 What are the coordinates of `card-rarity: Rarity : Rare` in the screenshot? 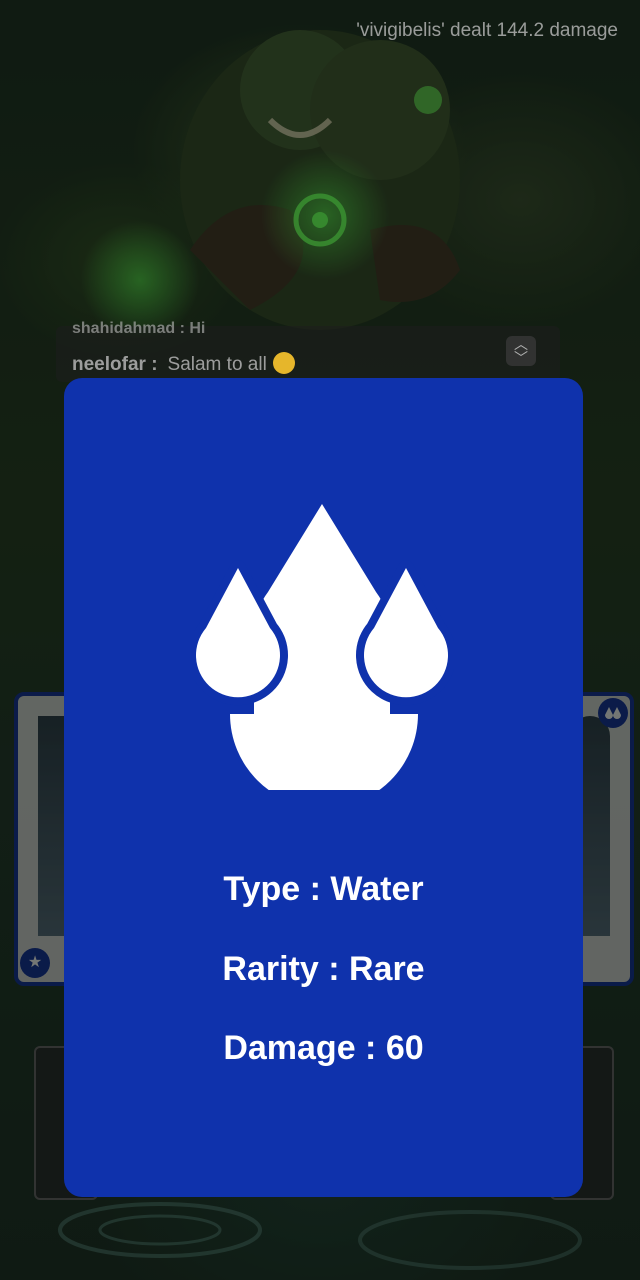 It's located at (323, 969).